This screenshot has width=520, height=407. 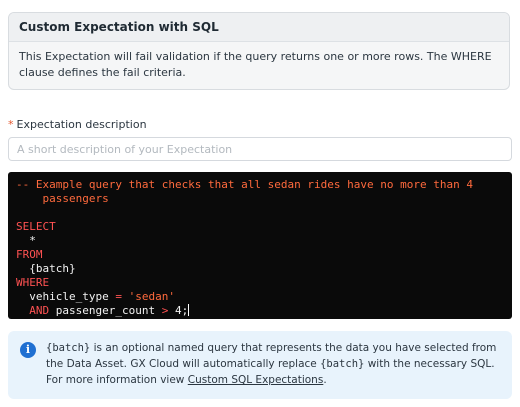 I want to click on code-line-7: {batch}, so click(x=260, y=269).